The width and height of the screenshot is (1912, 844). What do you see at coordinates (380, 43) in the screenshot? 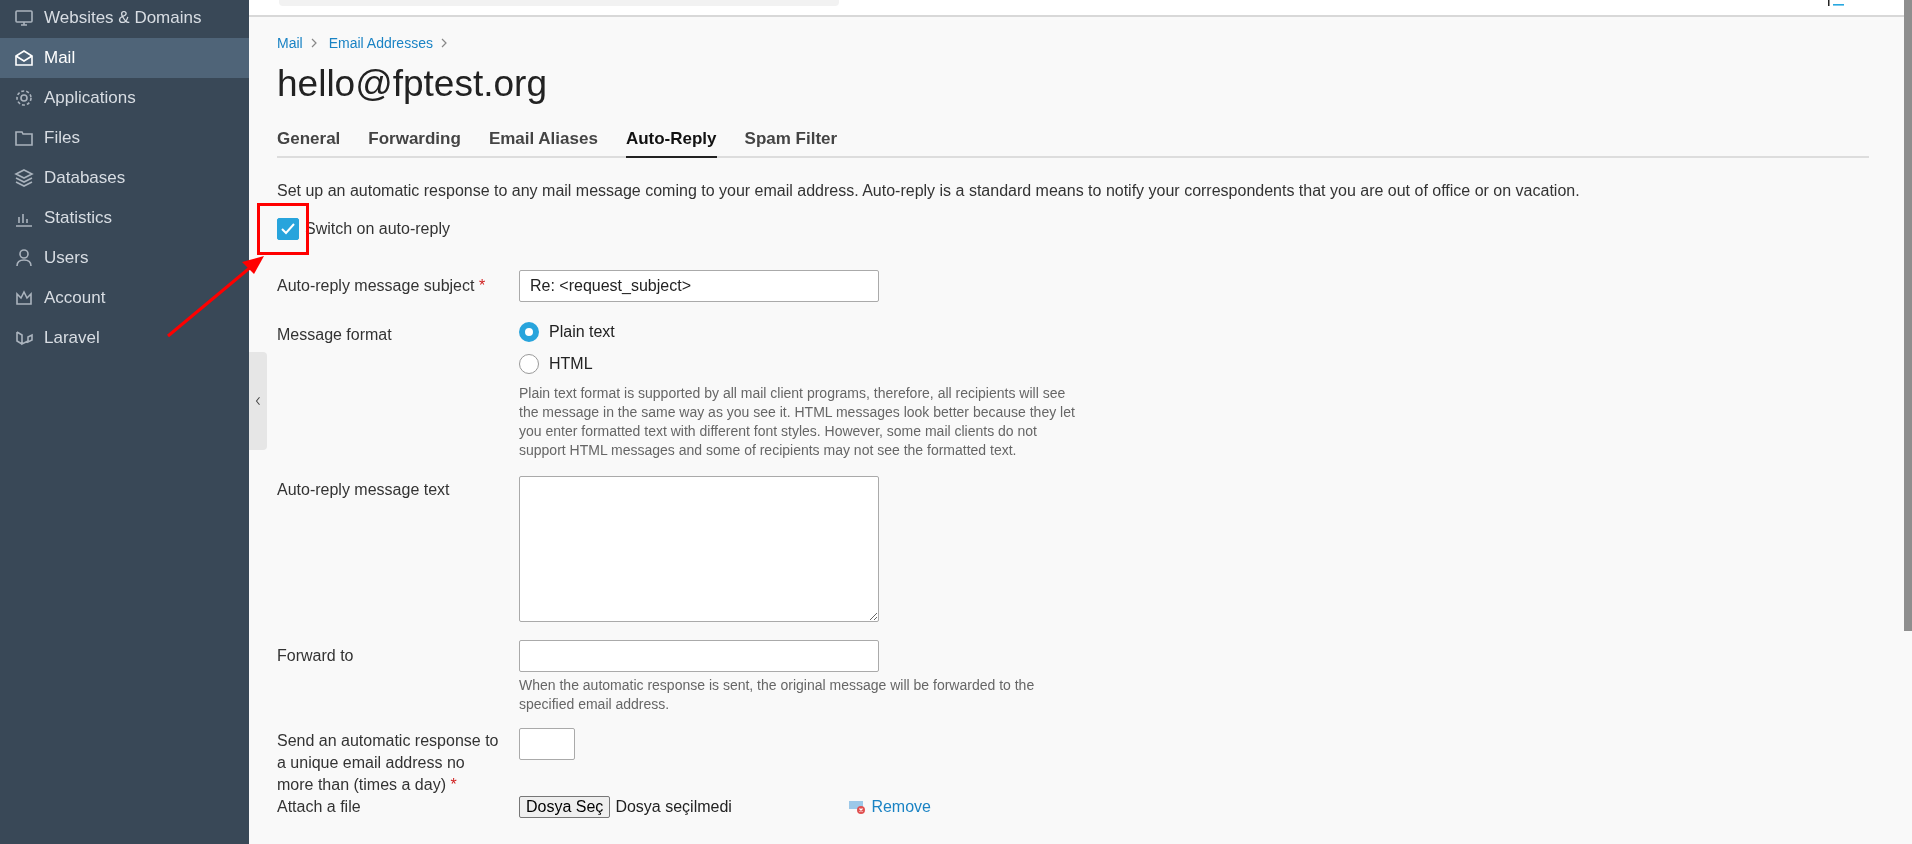
I see `breadcrumb-link: Email Addresses` at bounding box center [380, 43].